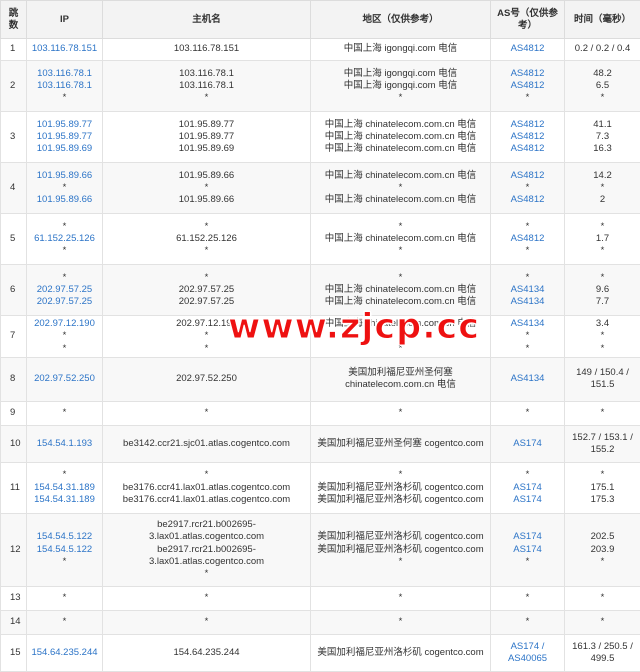  Describe the element at coordinates (602, 86) in the screenshot. I see `time-text: 6.5` at that location.